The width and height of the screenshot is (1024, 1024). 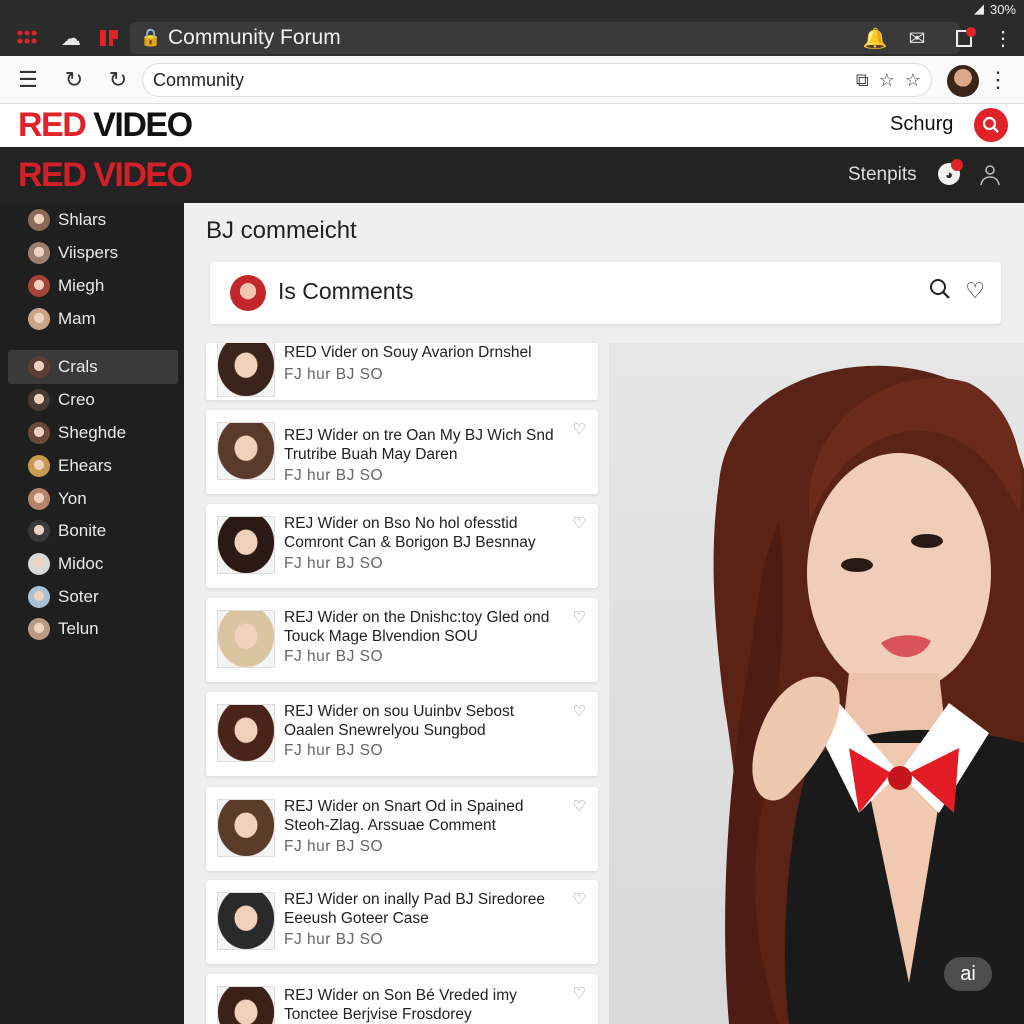 What do you see at coordinates (998, 80) in the screenshot?
I see `toolbar-more-icon: ⋮` at bounding box center [998, 80].